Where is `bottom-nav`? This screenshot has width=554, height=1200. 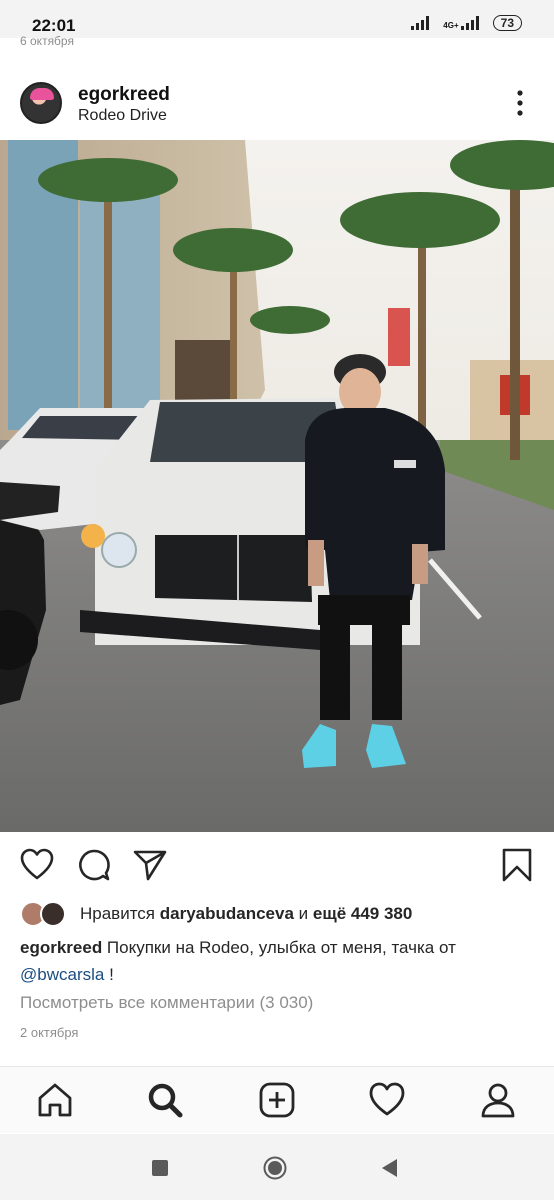
bottom-nav is located at coordinates (277, 1099).